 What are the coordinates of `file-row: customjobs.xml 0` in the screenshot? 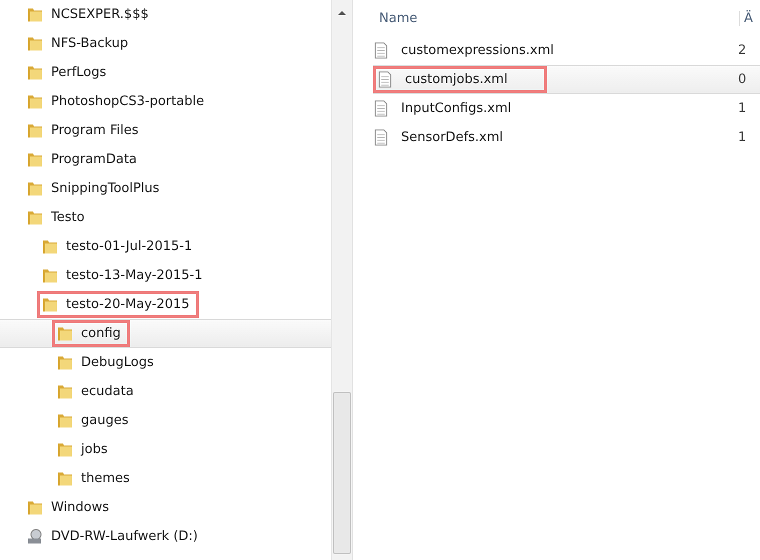 It's located at (566, 79).